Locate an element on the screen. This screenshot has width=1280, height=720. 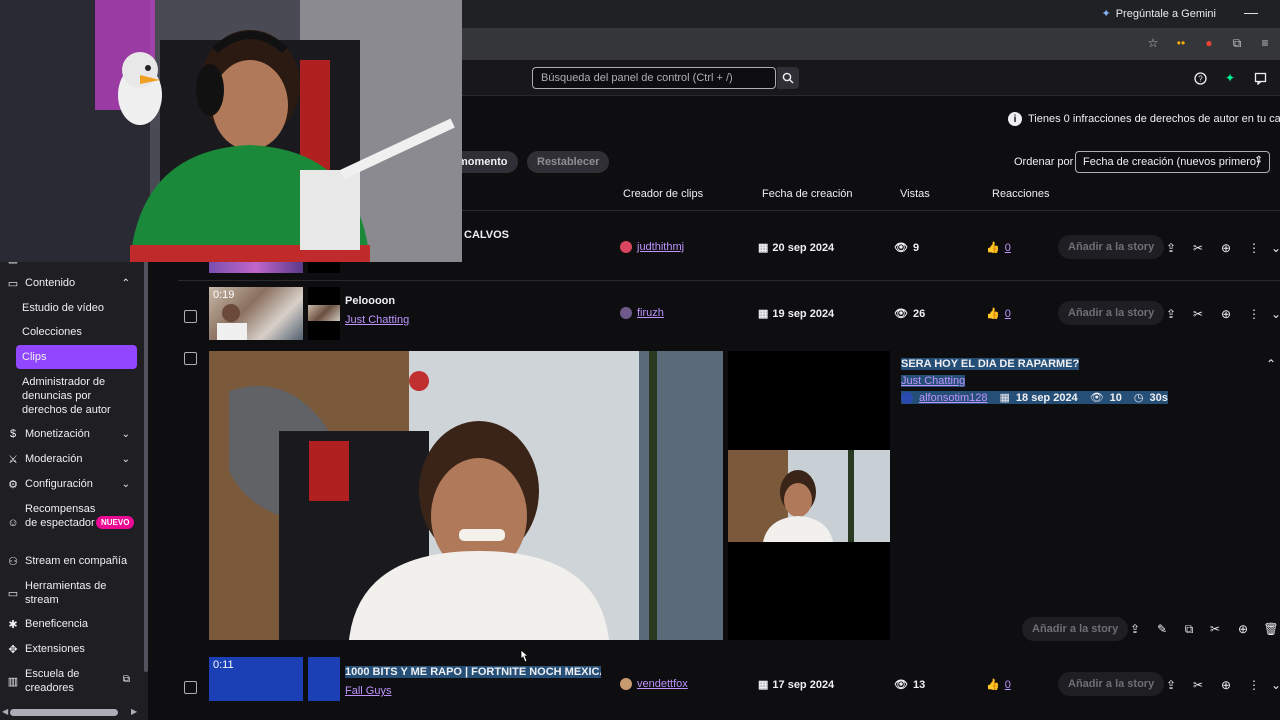
sidebar-item-escuela: ▥ Escuela de creadores ⧉ is located at coordinates (70, 681).